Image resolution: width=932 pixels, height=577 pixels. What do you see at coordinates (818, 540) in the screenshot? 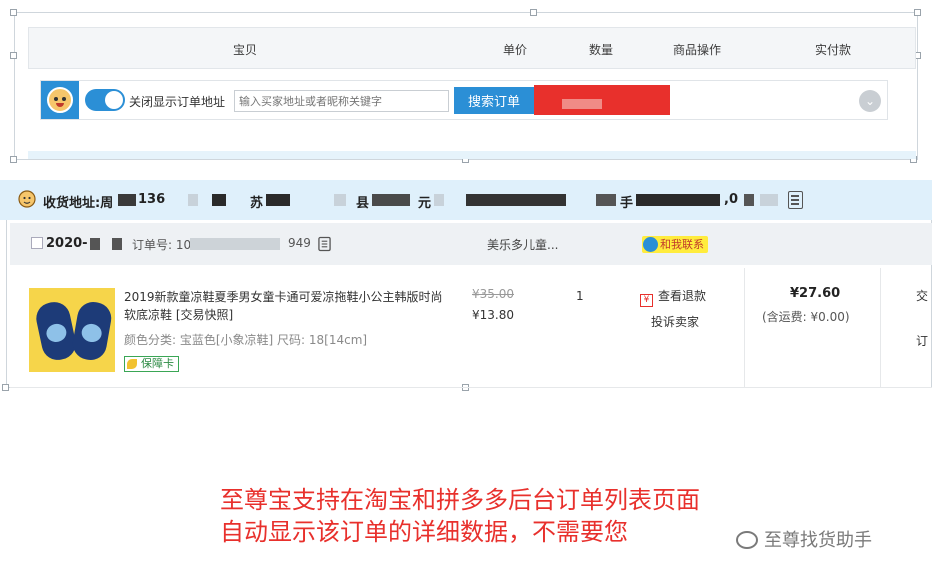
I see `watermark-text: 至尊找货助手` at bounding box center [818, 540].